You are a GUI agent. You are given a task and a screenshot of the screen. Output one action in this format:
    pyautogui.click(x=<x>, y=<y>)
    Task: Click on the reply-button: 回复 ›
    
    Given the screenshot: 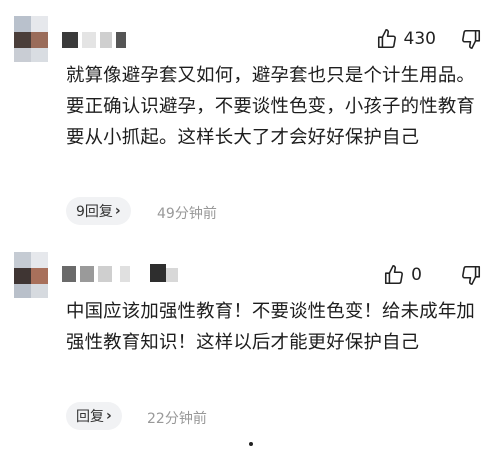 What is the action you would take?
    pyautogui.click(x=94, y=416)
    